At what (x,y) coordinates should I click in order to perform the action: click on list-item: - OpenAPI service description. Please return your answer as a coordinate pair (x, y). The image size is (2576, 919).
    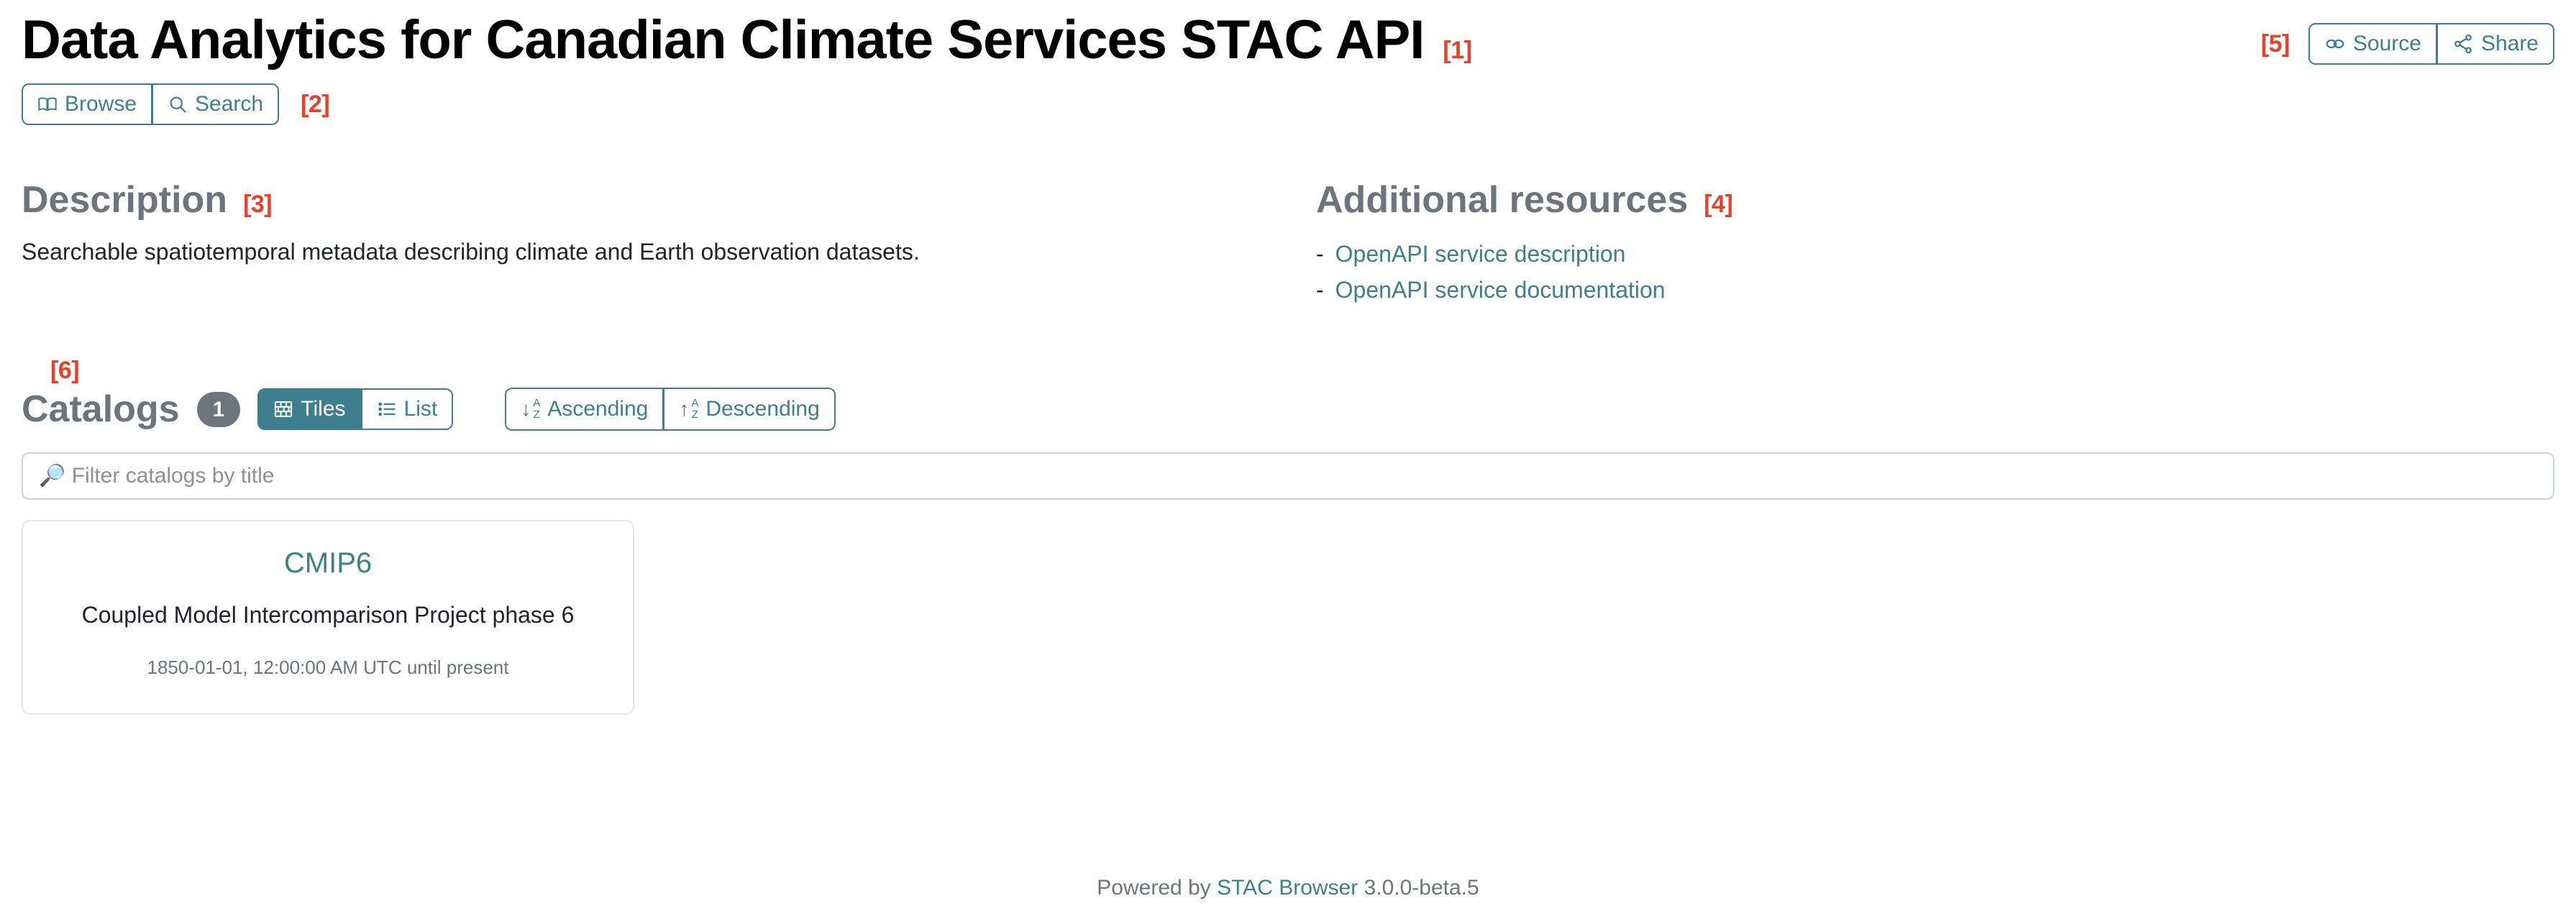
    Looking at the image, I should click on (1935, 255).